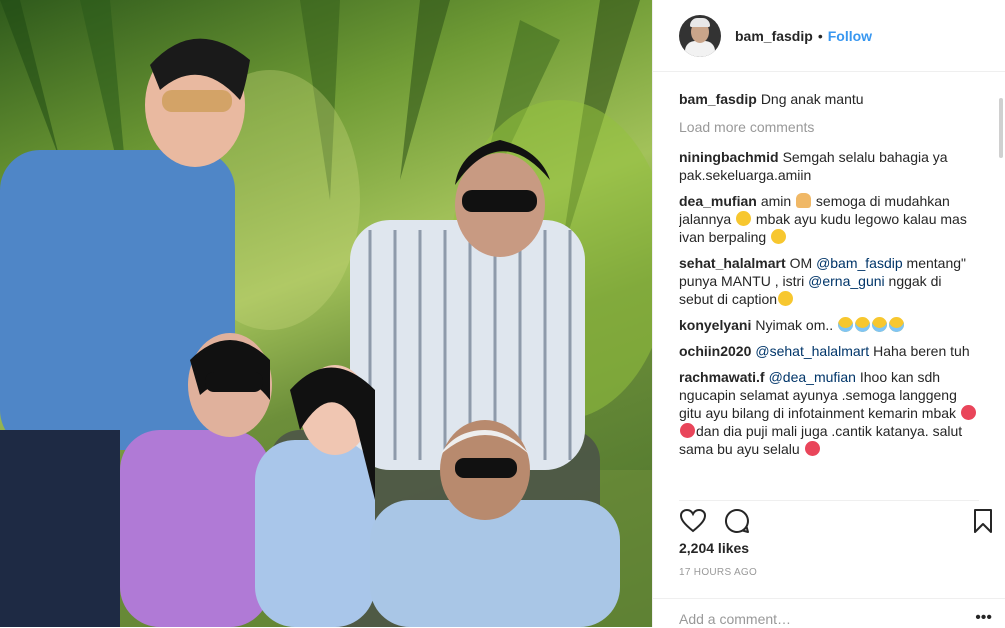 This screenshot has width=1005, height=628. I want to click on follow-button: Follow, so click(850, 36).